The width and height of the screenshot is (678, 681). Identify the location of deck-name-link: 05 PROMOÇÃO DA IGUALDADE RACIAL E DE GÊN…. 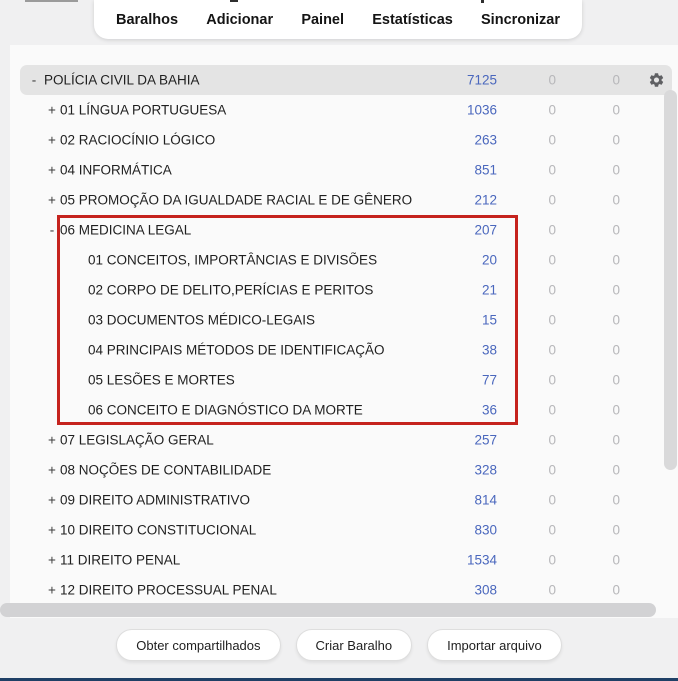
(258, 200).